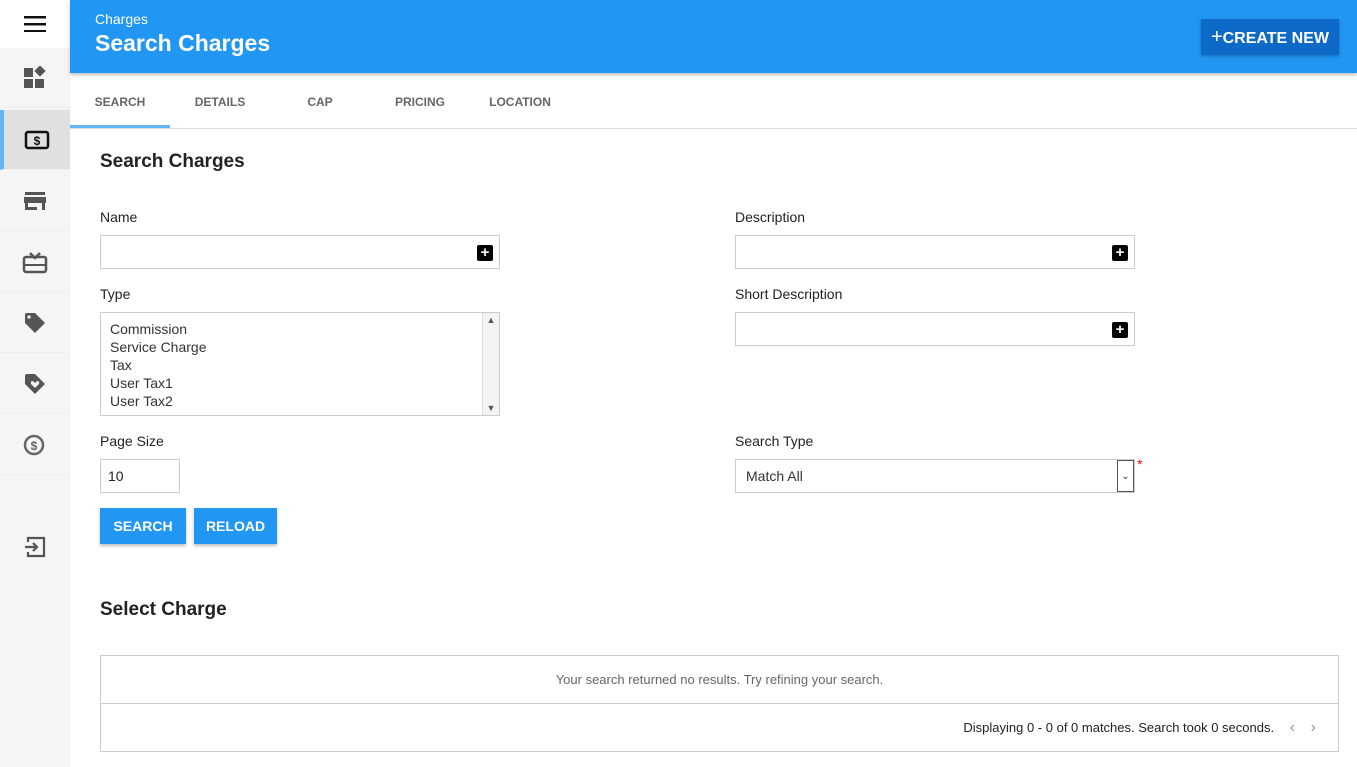  I want to click on chevron-down-icon: ⌄, so click(1125, 476).